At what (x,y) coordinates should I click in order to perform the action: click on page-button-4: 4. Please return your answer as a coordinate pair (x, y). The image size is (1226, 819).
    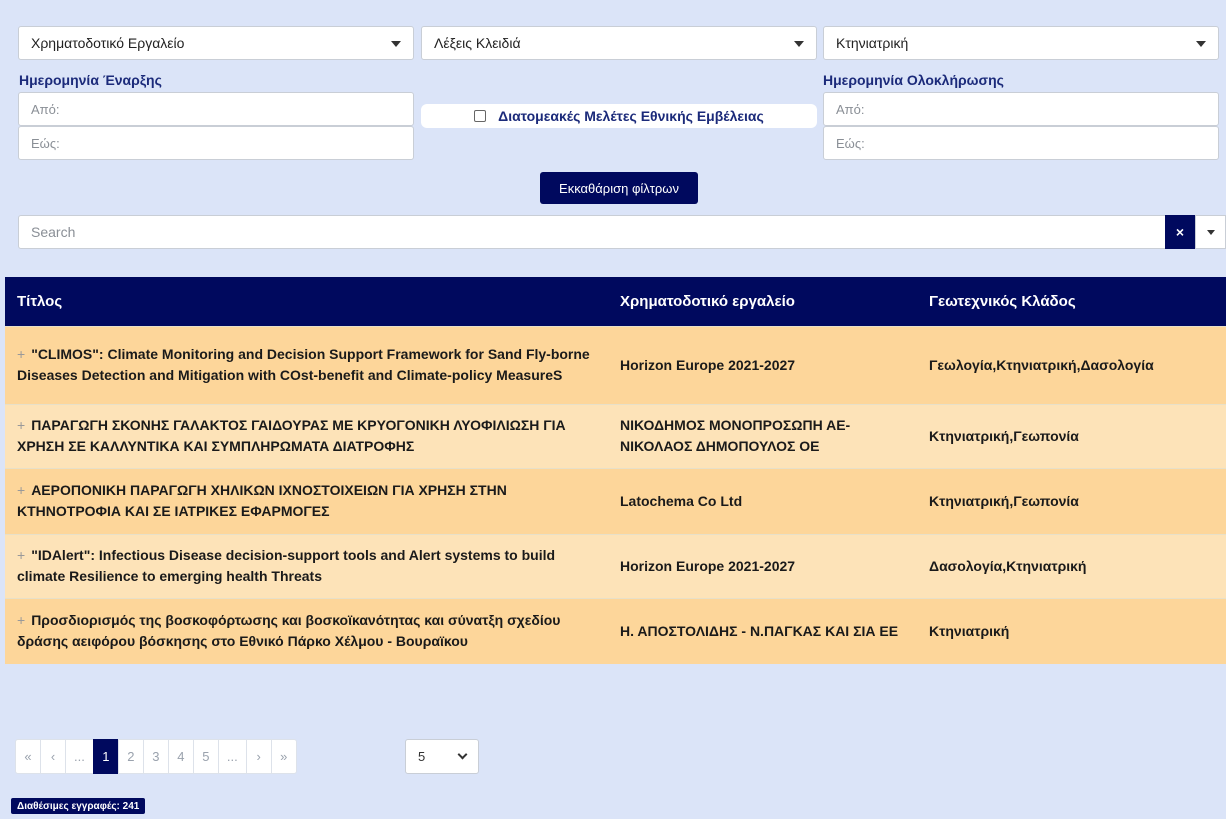
    Looking at the image, I should click on (180, 756).